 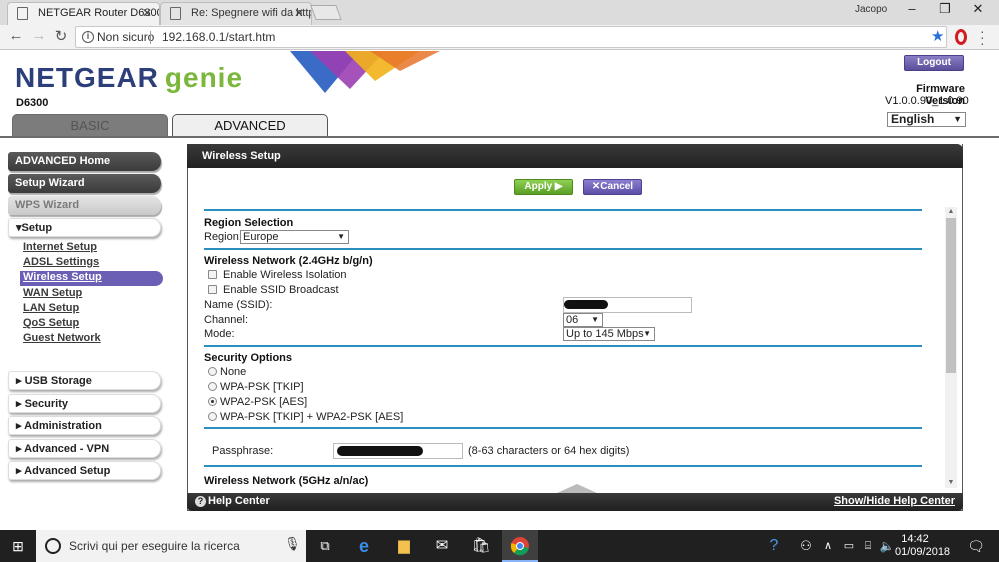 I want to click on sidebar-item-wireless-setup: Wireless Setup, so click(x=62, y=277).